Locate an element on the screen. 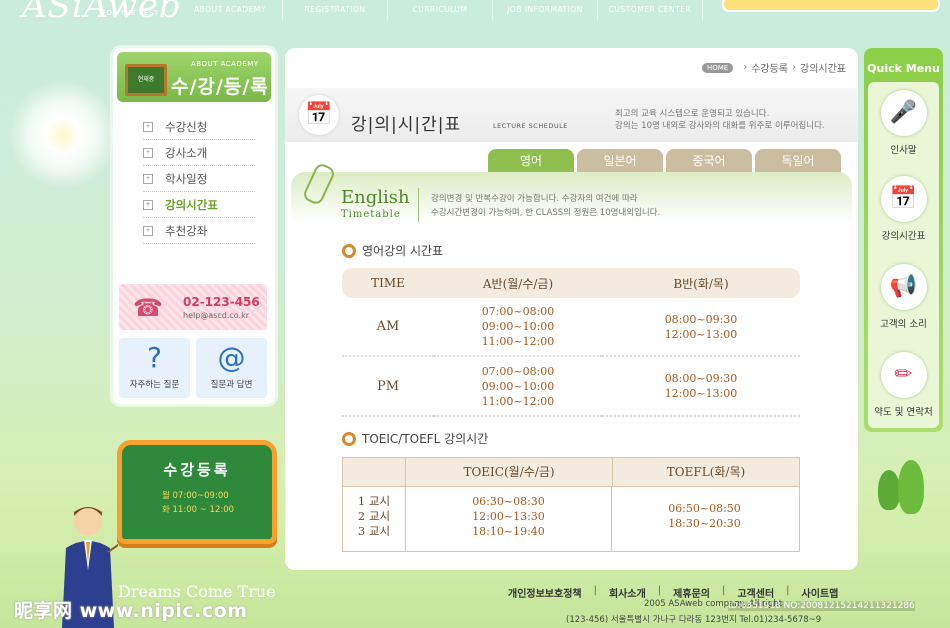 Image resolution: width=950 pixels, height=628 pixels. section-subtitle: Timetable is located at coordinates (371, 214).